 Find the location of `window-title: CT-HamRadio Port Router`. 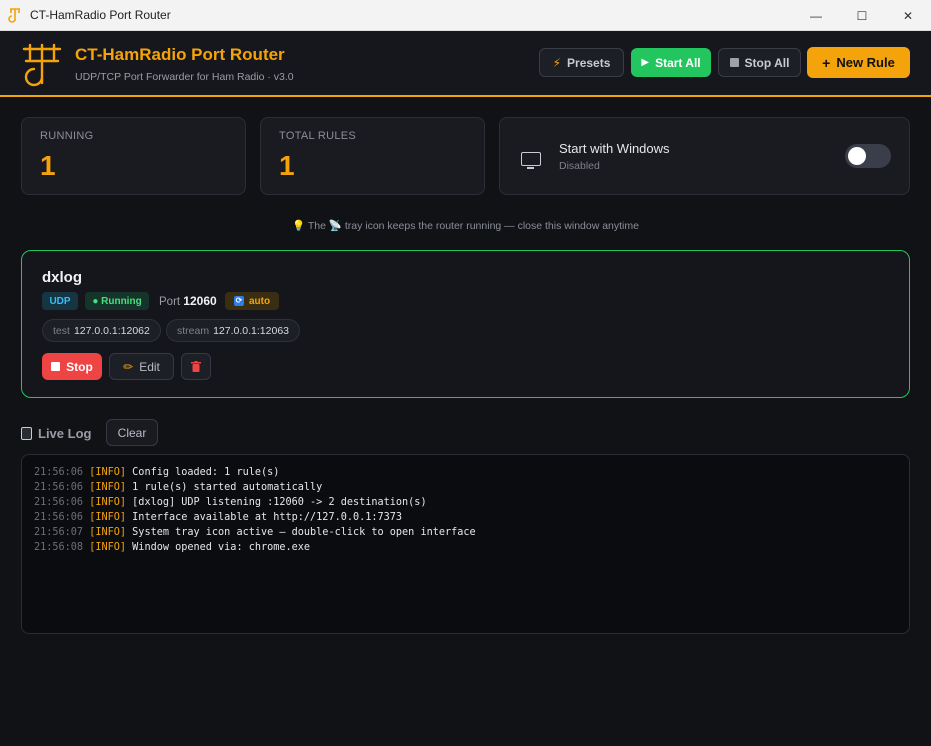

window-title: CT-HamRadio Port Router is located at coordinates (100, 15).